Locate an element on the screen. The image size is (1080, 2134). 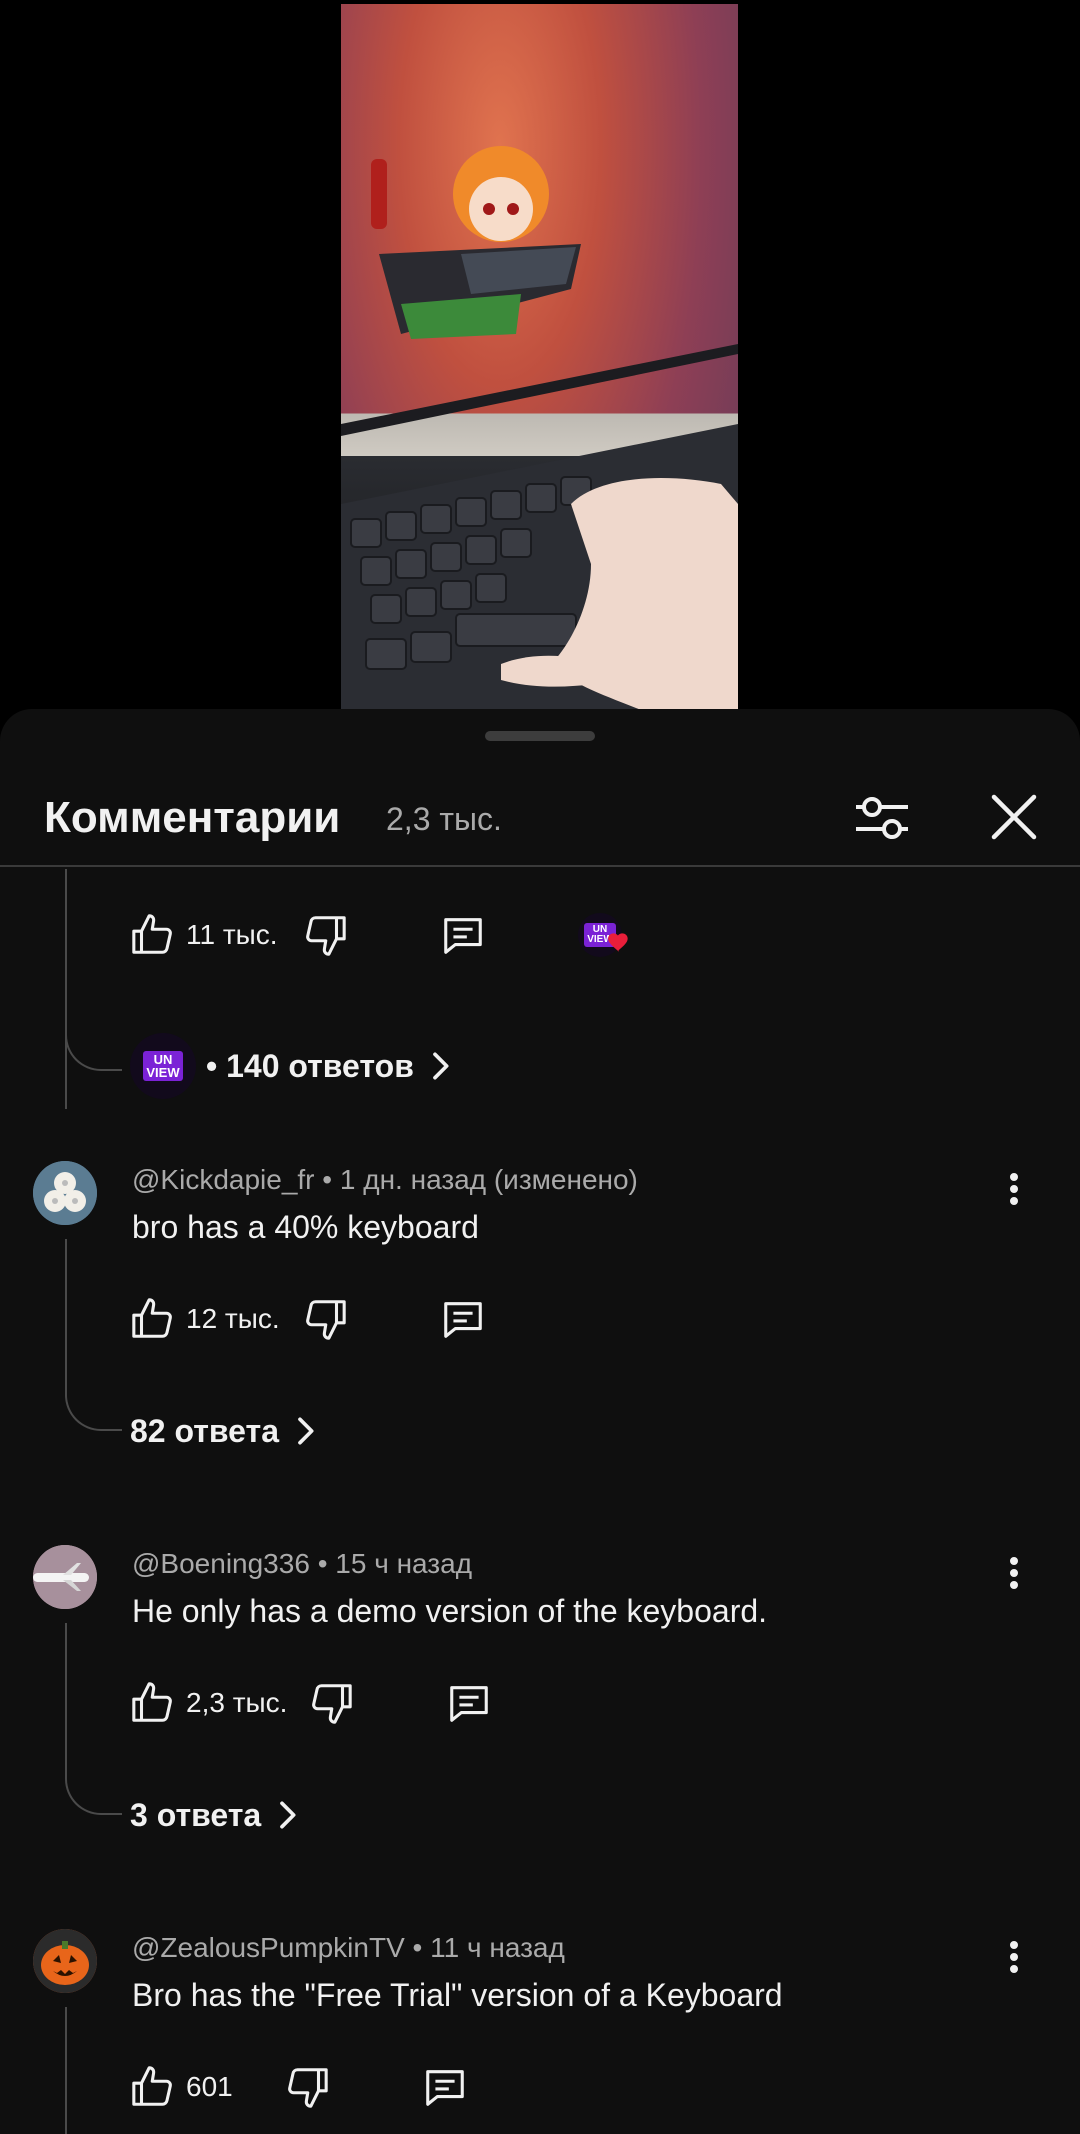
like-count: 12 тыс. is located at coordinates (233, 1318).